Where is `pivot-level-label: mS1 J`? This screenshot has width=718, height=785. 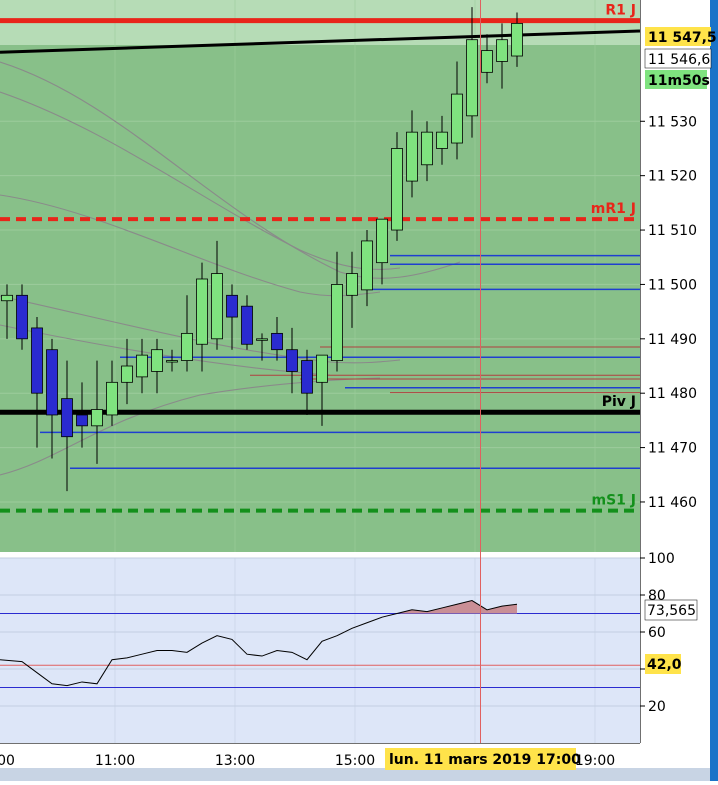 pivot-level-label: mS1 J is located at coordinates (614, 501).